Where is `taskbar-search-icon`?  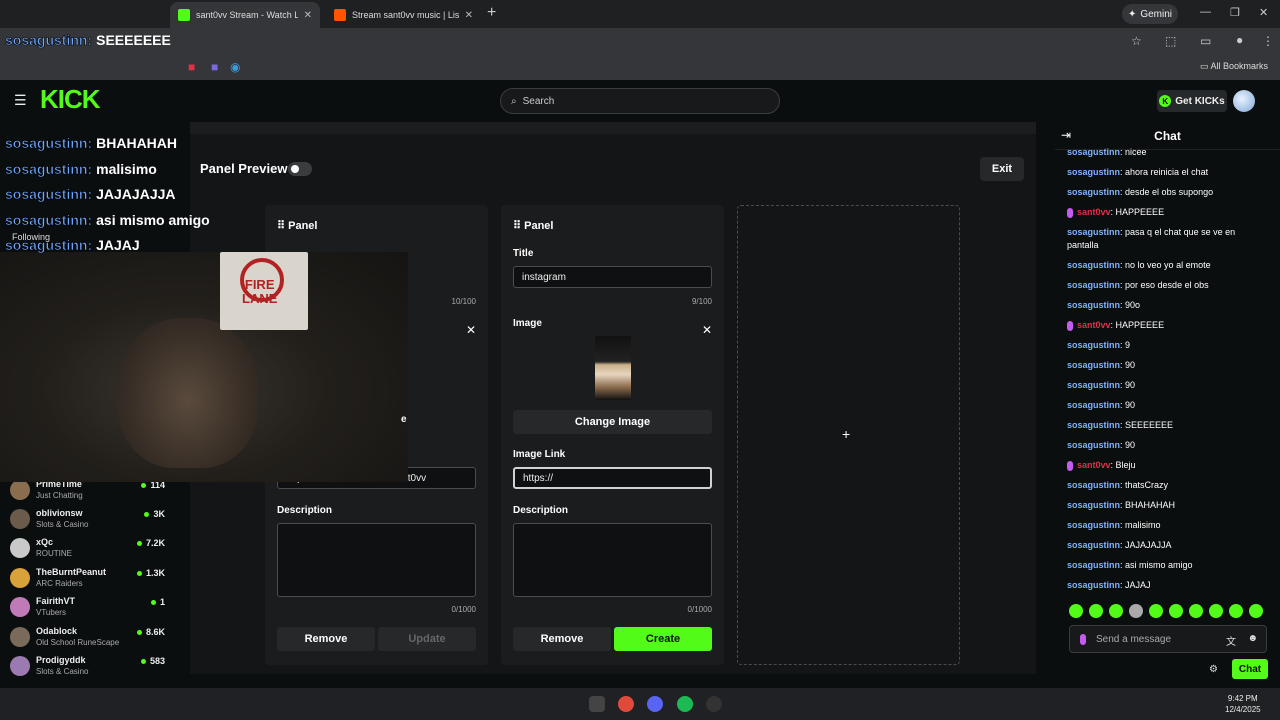 taskbar-search-icon is located at coordinates (597, 704).